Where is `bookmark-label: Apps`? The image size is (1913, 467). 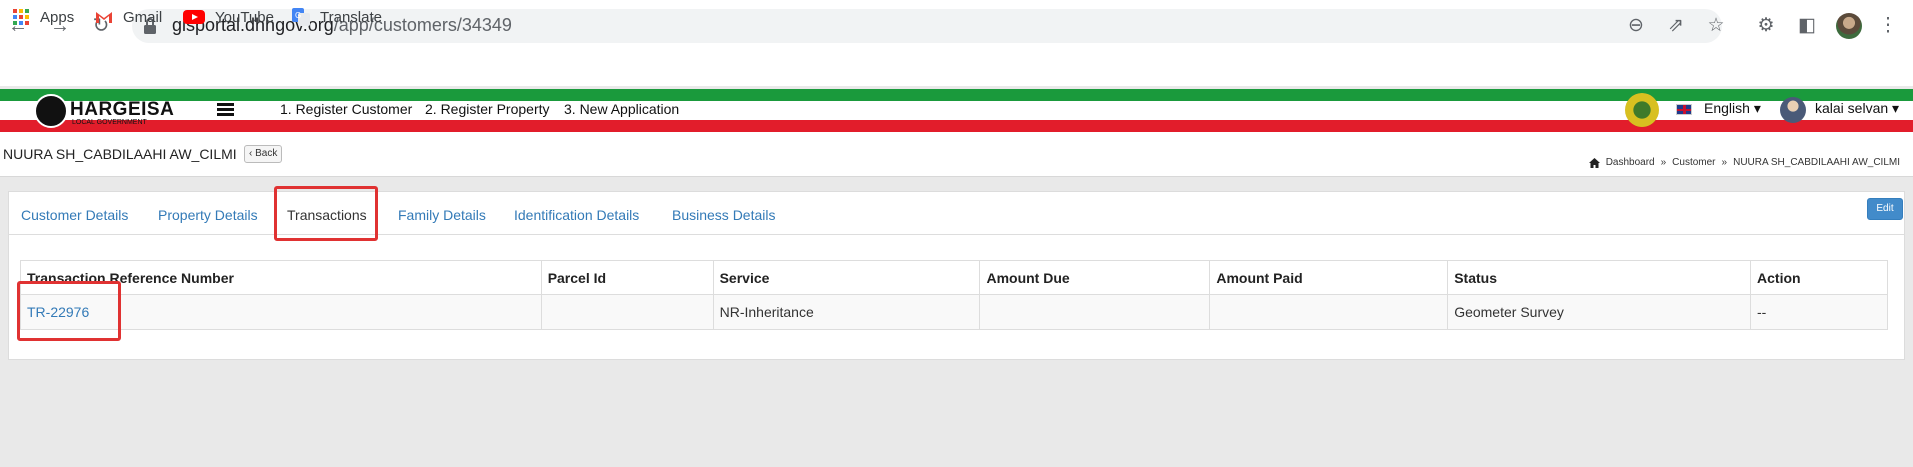 bookmark-label: Apps is located at coordinates (57, 17).